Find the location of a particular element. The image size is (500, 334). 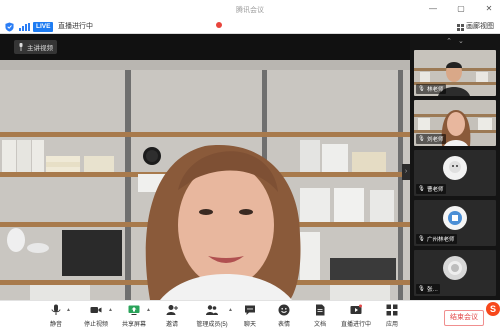

participant-label: 🎙 刘老师 is located at coordinates (431, 139).